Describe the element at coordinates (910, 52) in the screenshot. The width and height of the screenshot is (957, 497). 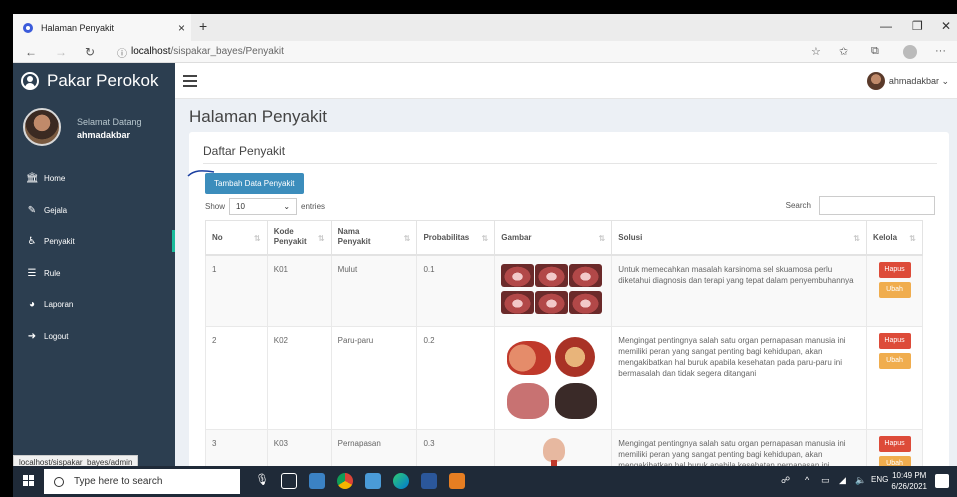
I see `profile-icon` at that location.